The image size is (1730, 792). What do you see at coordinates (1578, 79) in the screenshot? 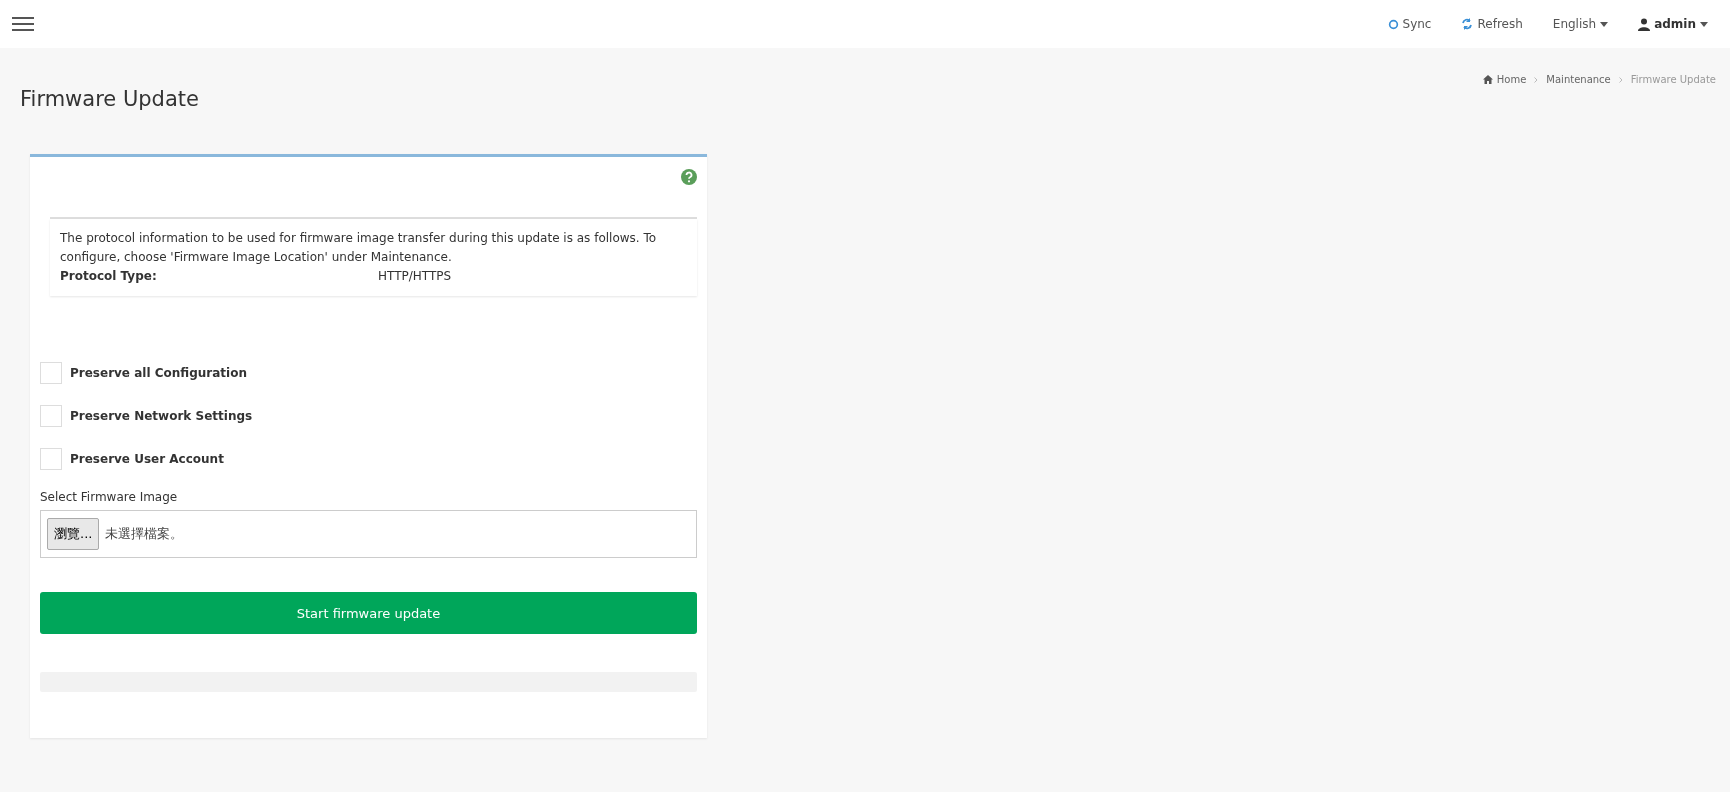
I see `breadcrumb-link: Maintenance` at bounding box center [1578, 79].